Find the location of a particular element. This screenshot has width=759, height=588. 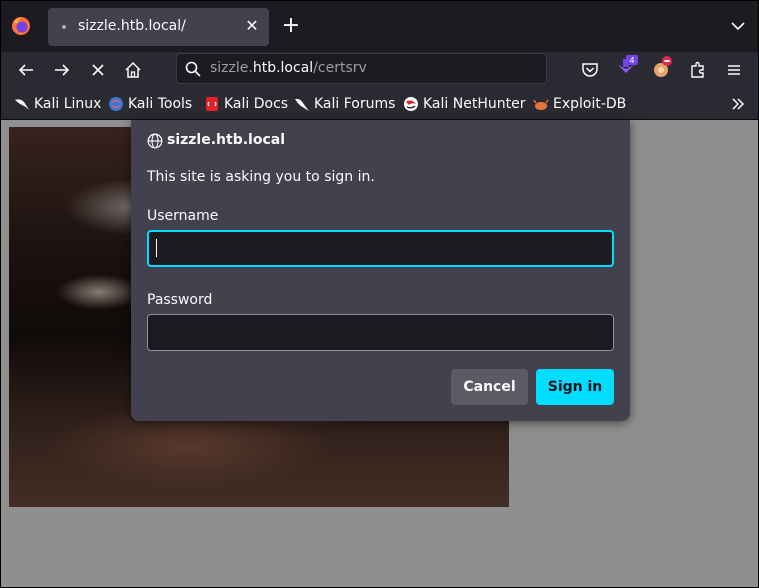

bookmark-kali-forums: Kali Forums is located at coordinates (344, 104).